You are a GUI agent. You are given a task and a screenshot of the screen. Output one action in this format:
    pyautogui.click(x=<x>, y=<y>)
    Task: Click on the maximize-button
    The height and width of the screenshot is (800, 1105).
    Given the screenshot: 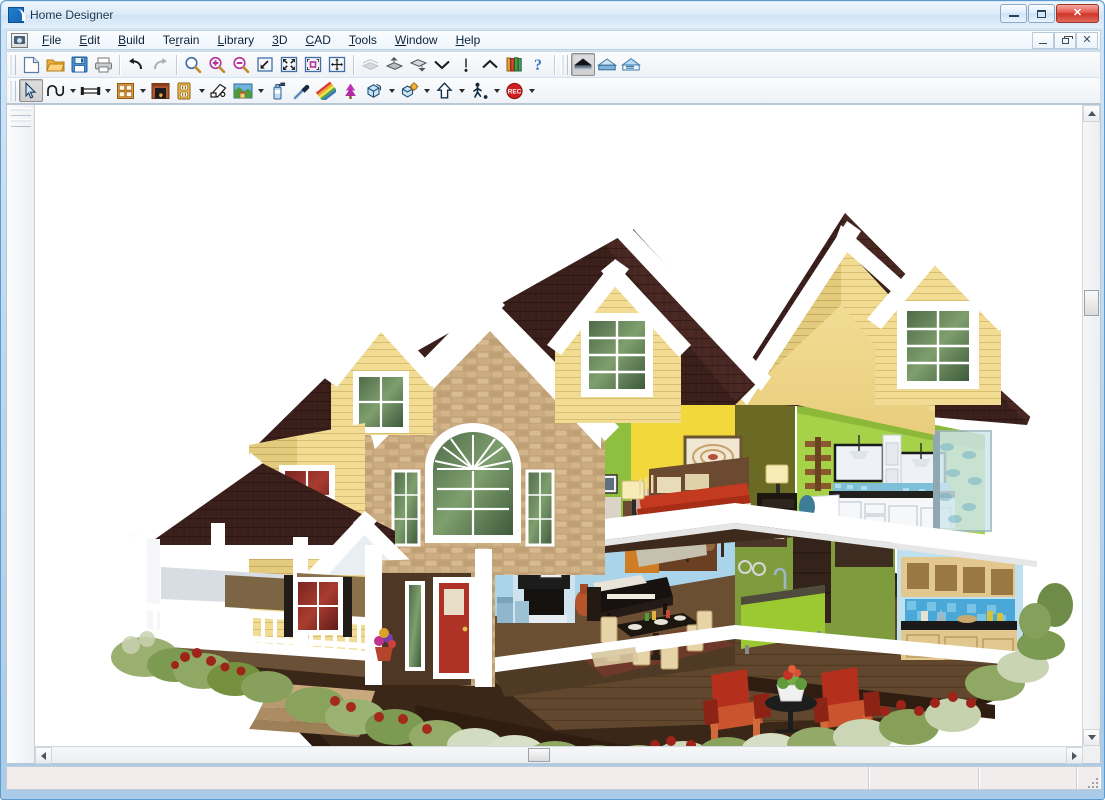 What is the action you would take?
    pyautogui.click(x=1041, y=13)
    